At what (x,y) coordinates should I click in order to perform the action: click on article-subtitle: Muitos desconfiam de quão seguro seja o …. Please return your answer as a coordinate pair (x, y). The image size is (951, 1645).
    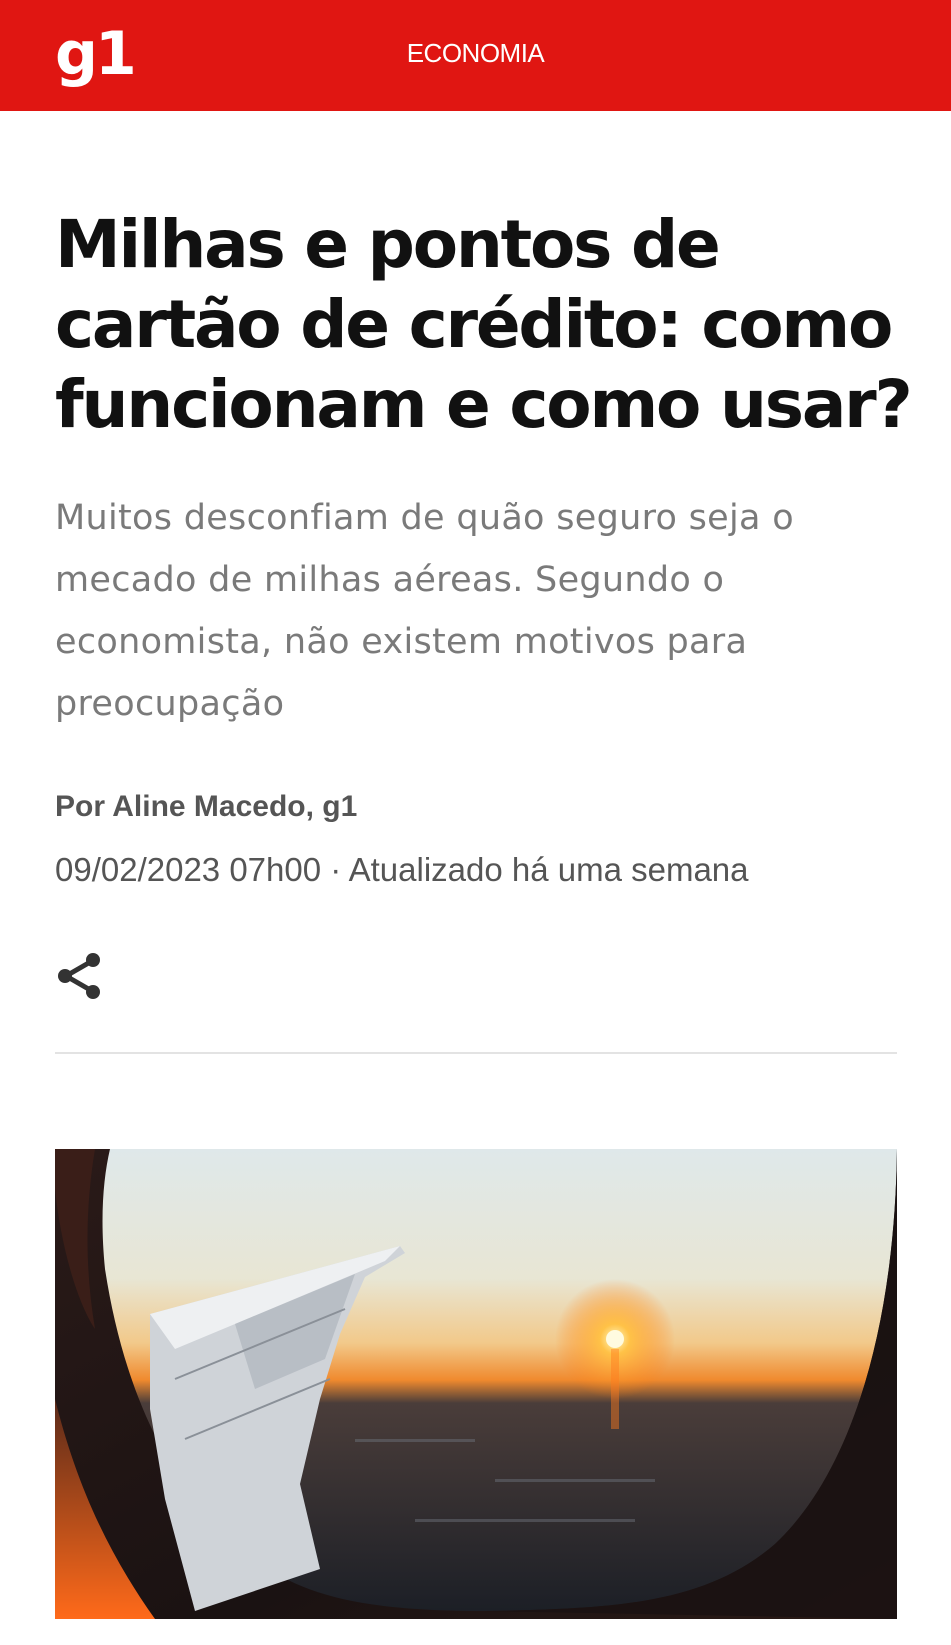
    Looking at the image, I should click on (424, 611).